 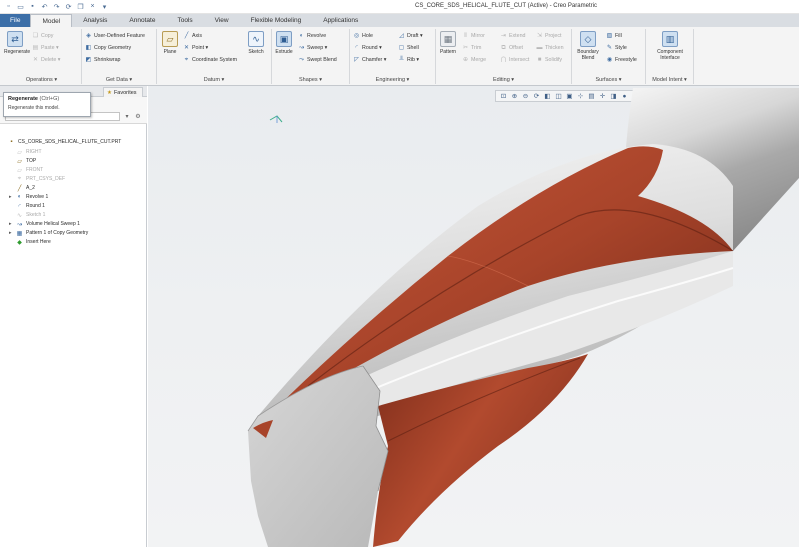 I want to click on mirror-button: ⫴ Mirror, so click(x=473, y=36).